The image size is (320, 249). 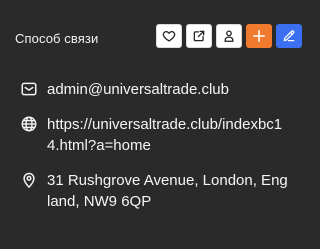 What do you see at coordinates (29, 124) in the screenshot?
I see `globe-icon` at bounding box center [29, 124].